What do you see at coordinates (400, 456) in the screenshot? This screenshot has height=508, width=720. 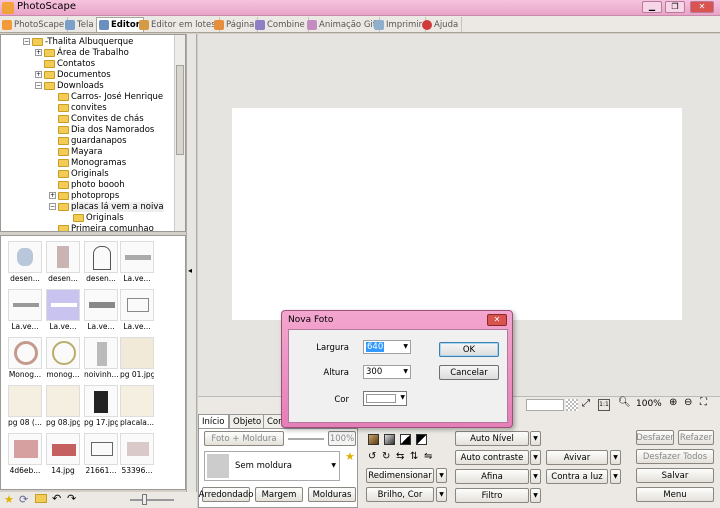 I see `flip-horizontal-icon: ⇆` at bounding box center [400, 456].